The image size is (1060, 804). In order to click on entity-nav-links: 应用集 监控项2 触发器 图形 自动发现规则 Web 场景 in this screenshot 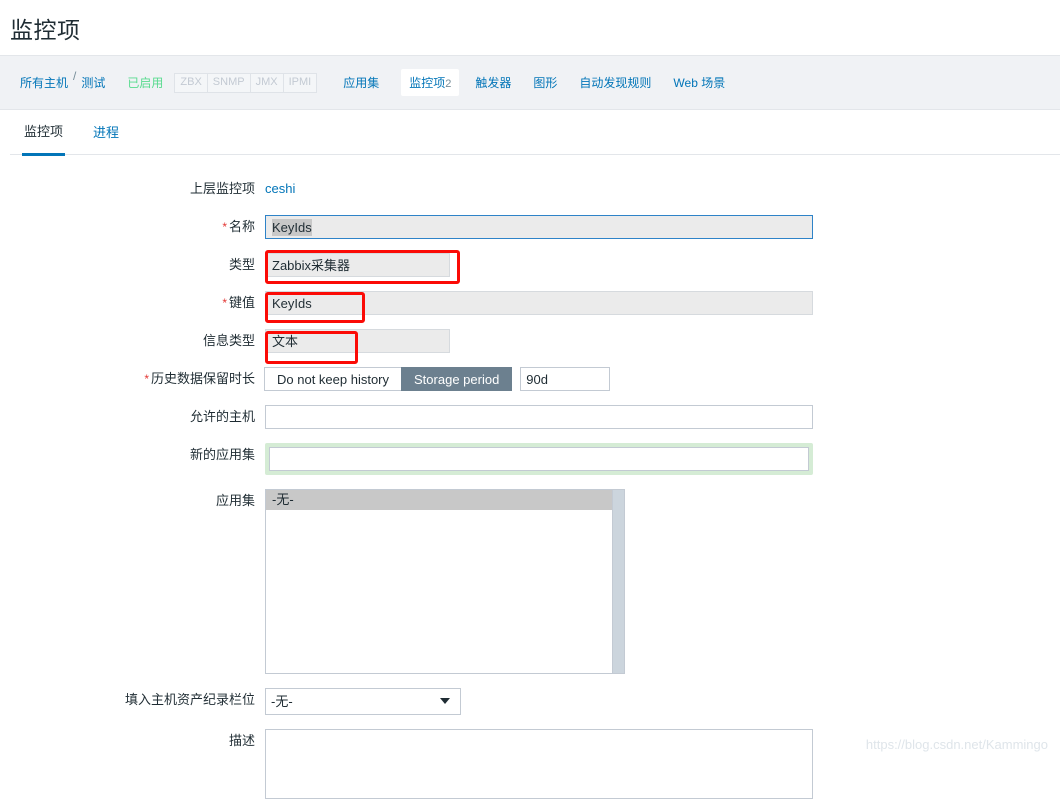, I will do `click(545, 82)`.